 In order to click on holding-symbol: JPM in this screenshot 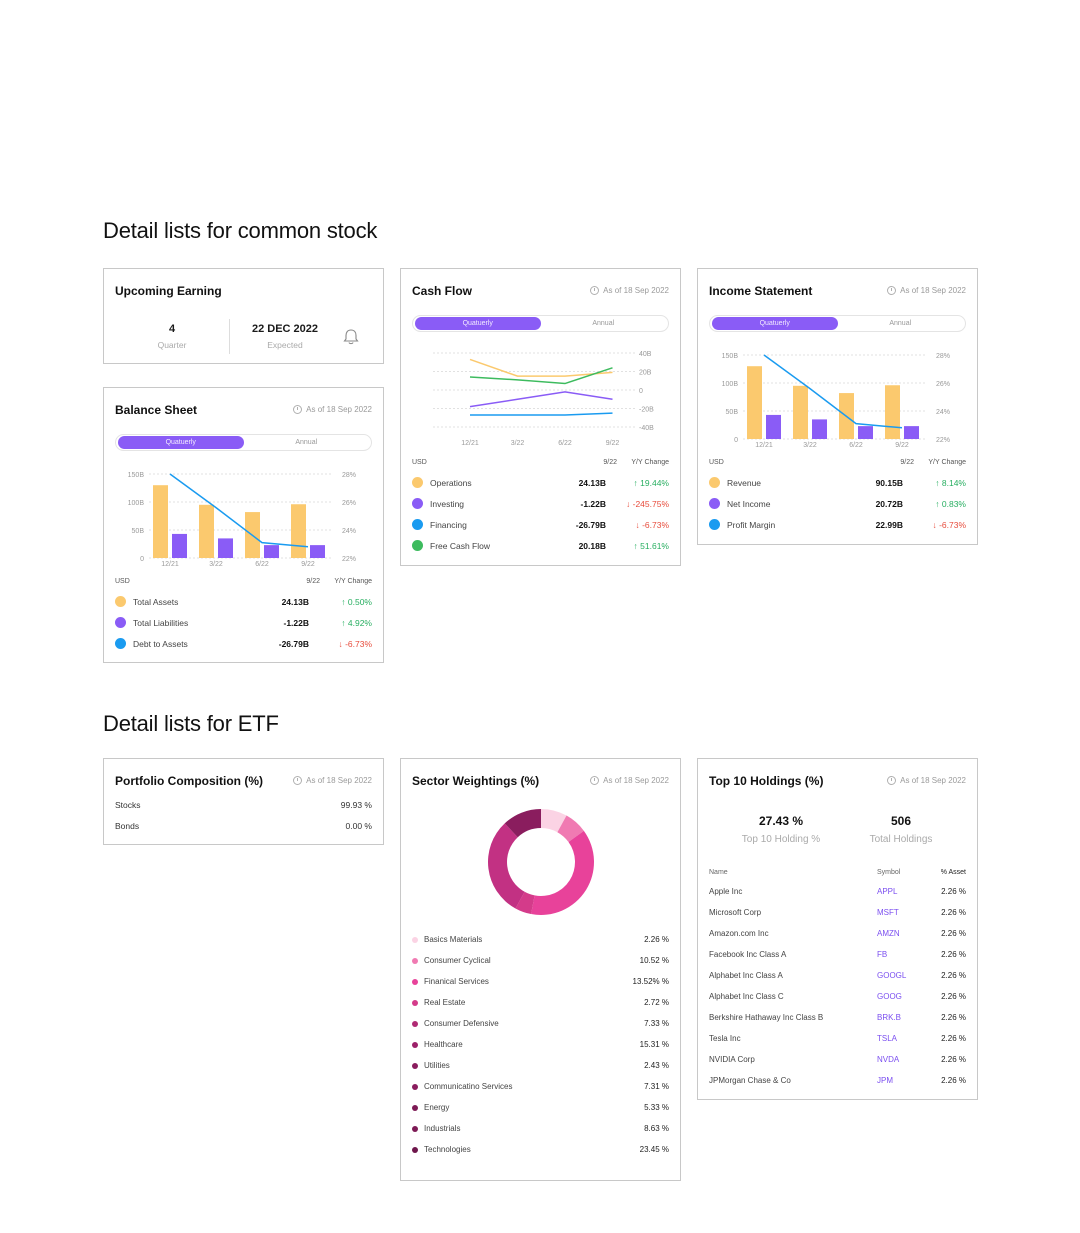, I will do `click(885, 1080)`.